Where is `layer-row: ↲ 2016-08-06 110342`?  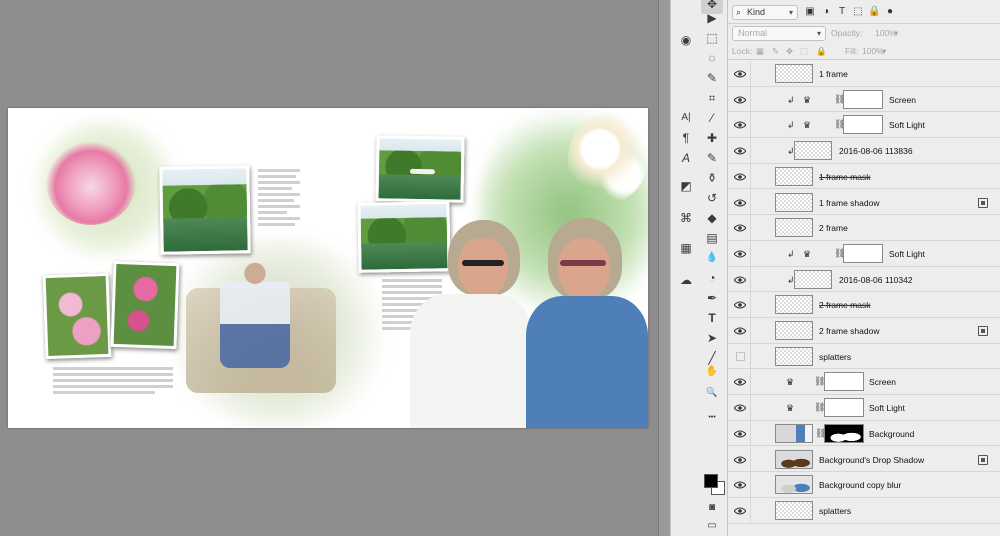 layer-row: ↲ 2016-08-06 110342 is located at coordinates (864, 279).